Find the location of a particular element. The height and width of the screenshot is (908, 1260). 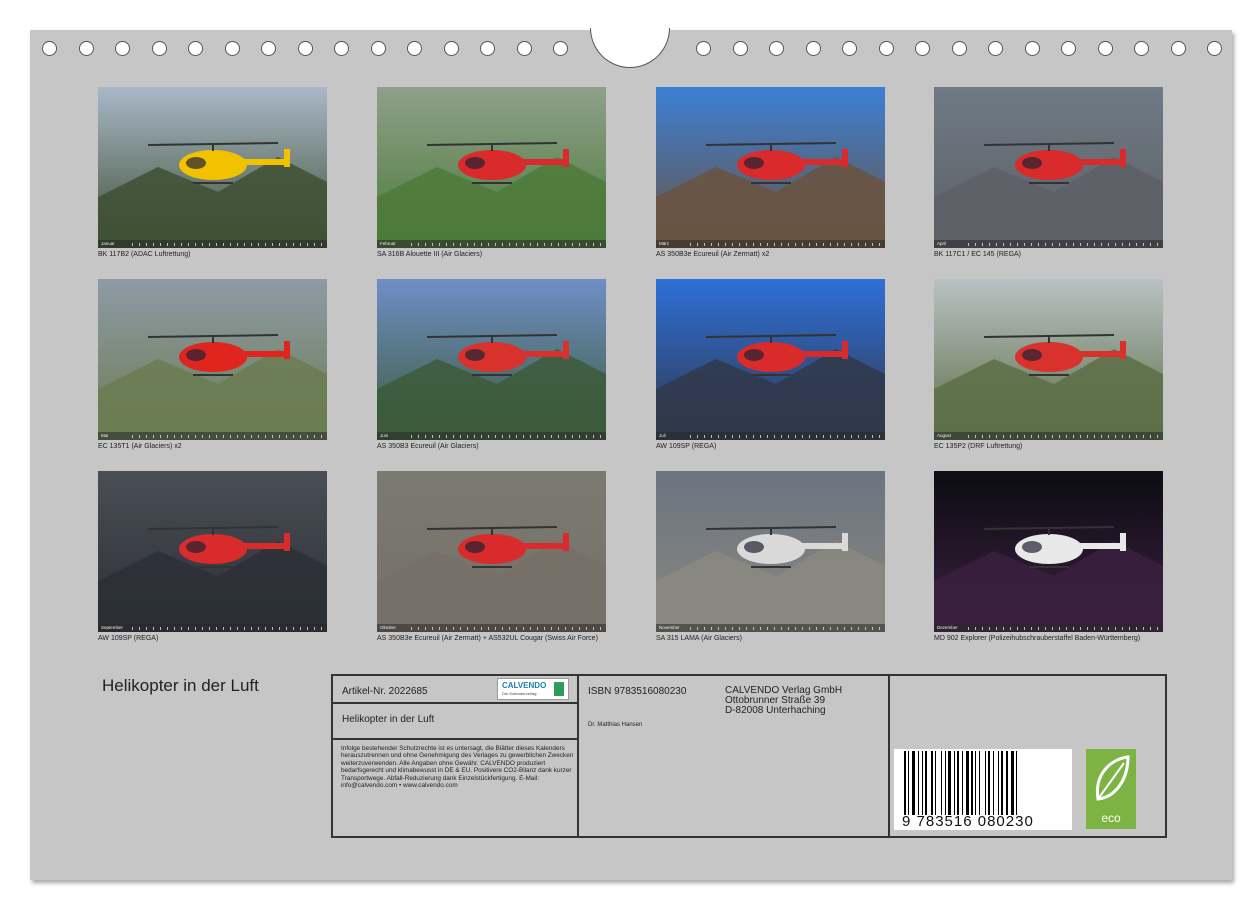

photo-caption: BK 117C1 / EC 145 (REGA) is located at coordinates (978, 254).